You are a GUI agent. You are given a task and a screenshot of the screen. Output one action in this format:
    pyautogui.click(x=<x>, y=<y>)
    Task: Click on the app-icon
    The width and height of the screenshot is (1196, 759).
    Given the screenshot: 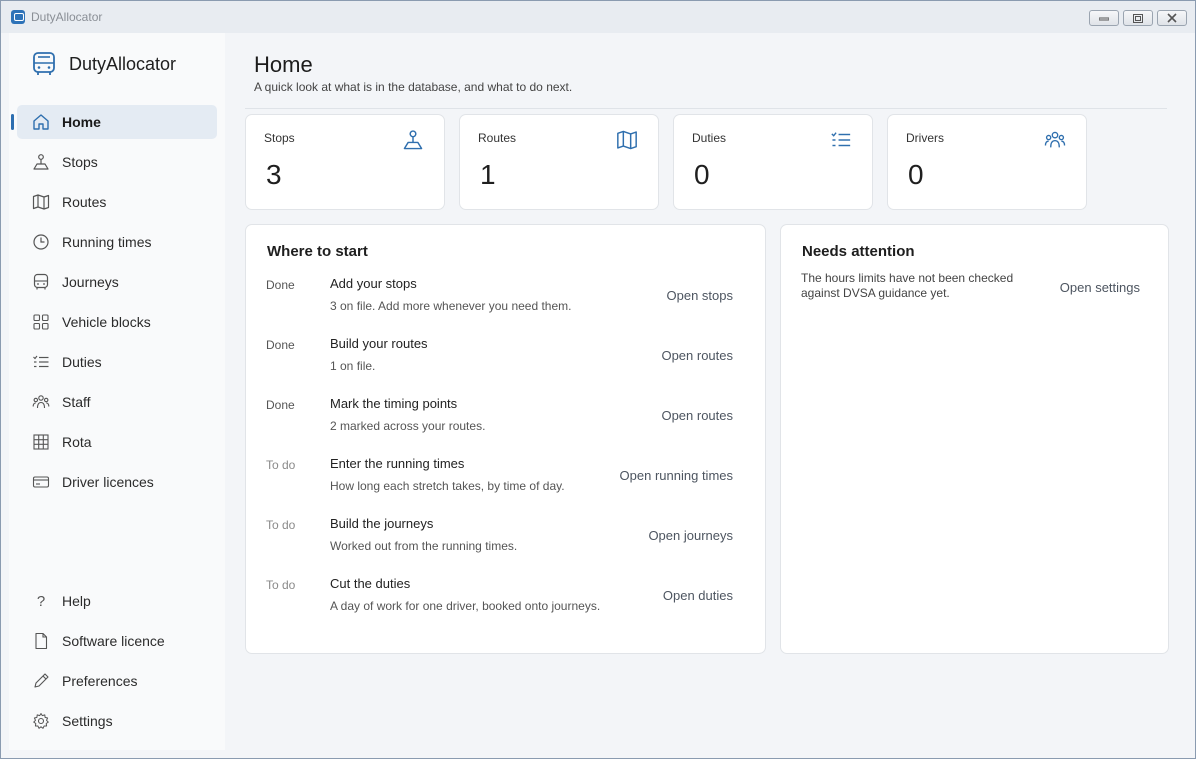 What is the action you would take?
    pyautogui.click(x=18, y=17)
    